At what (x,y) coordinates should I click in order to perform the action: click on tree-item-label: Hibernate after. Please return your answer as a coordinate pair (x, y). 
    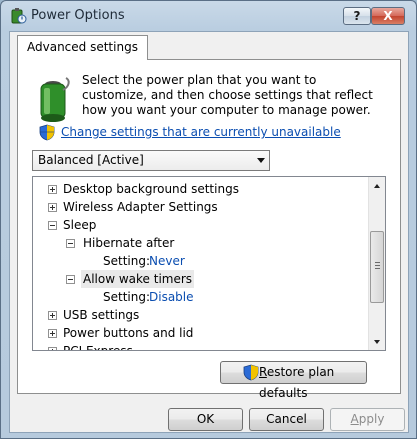
    Looking at the image, I should click on (129, 243).